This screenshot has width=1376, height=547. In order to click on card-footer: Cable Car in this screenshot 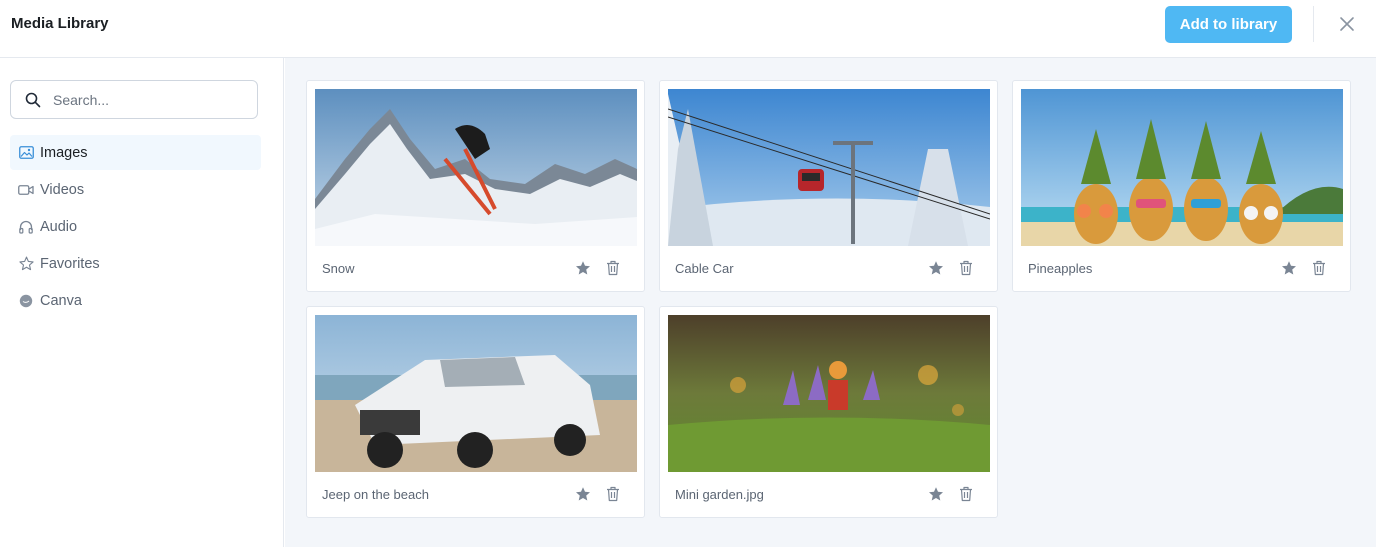, I will do `click(828, 269)`.